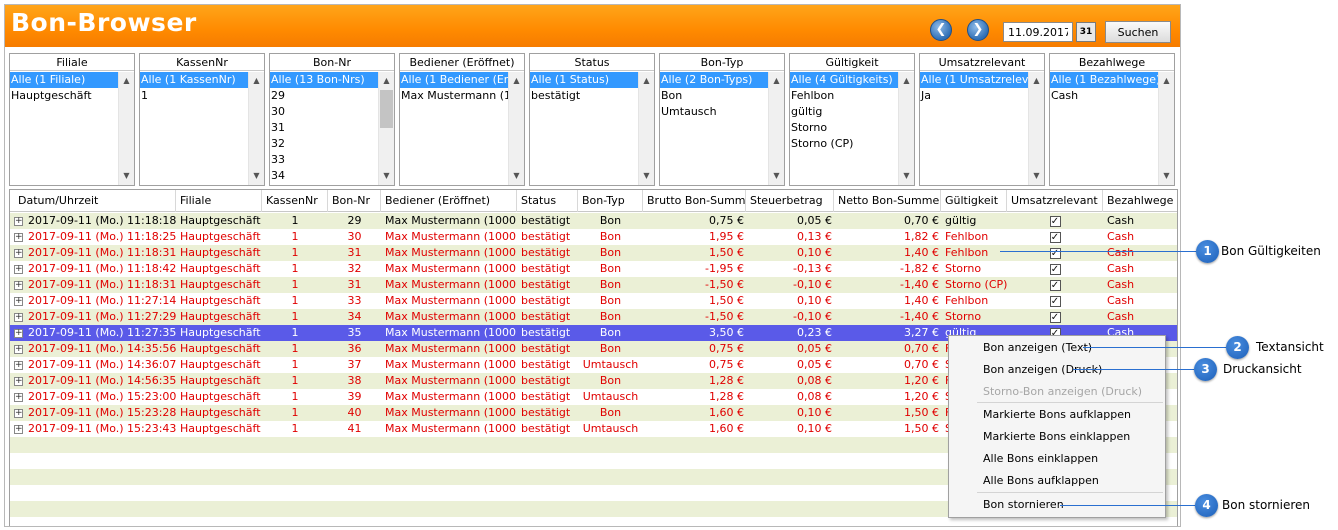 The image size is (1338, 530). What do you see at coordinates (1104, 80) in the screenshot?
I see `filter-option: Alle (1 Bezahlwege)` at bounding box center [1104, 80].